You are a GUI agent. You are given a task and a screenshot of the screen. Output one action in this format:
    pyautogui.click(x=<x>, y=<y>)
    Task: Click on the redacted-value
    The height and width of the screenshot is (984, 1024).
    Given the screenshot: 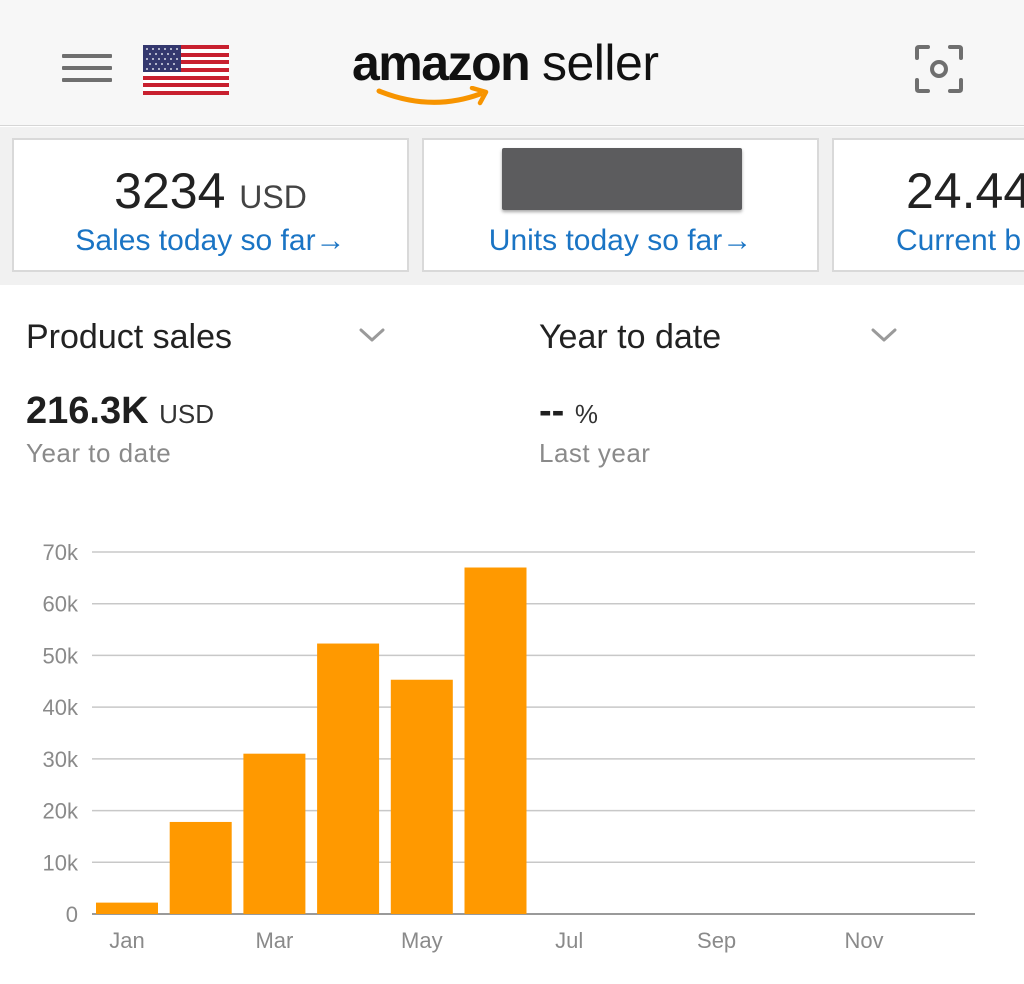 What is the action you would take?
    pyautogui.click(x=622, y=179)
    